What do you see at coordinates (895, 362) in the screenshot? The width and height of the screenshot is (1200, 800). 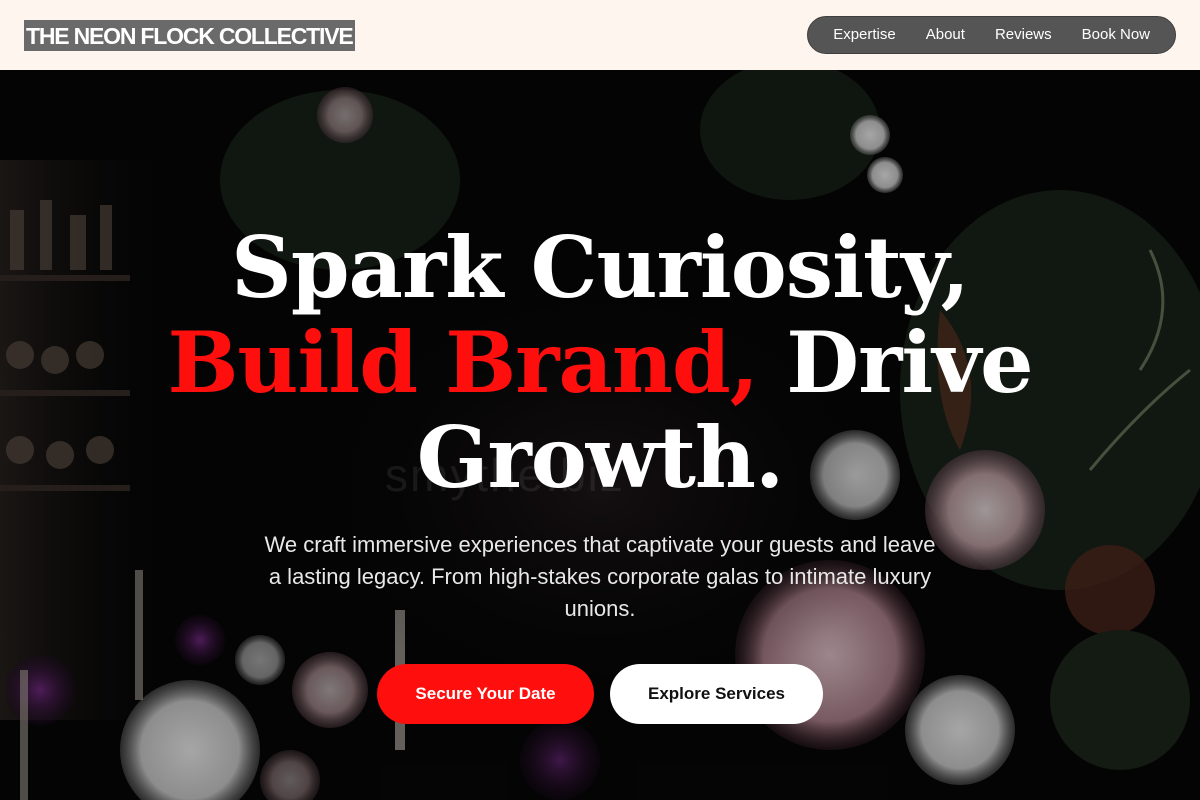 I see `headline-line-2-rest: Drive` at bounding box center [895, 362].